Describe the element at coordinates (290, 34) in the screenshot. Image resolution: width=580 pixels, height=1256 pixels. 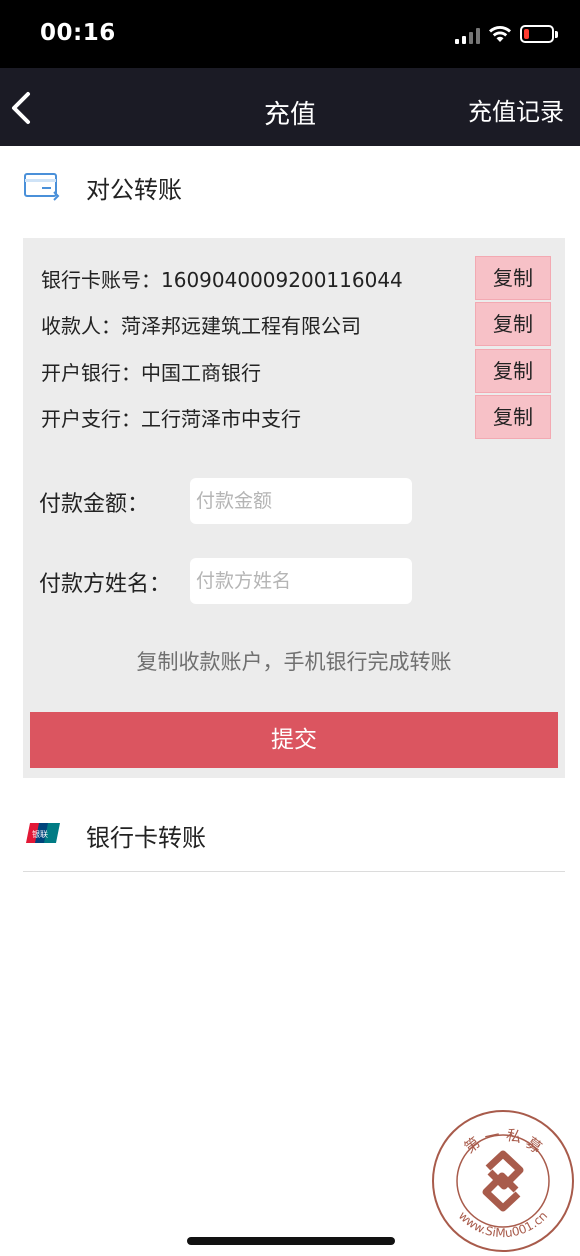
I see `status-bar: 00:16` at that location.